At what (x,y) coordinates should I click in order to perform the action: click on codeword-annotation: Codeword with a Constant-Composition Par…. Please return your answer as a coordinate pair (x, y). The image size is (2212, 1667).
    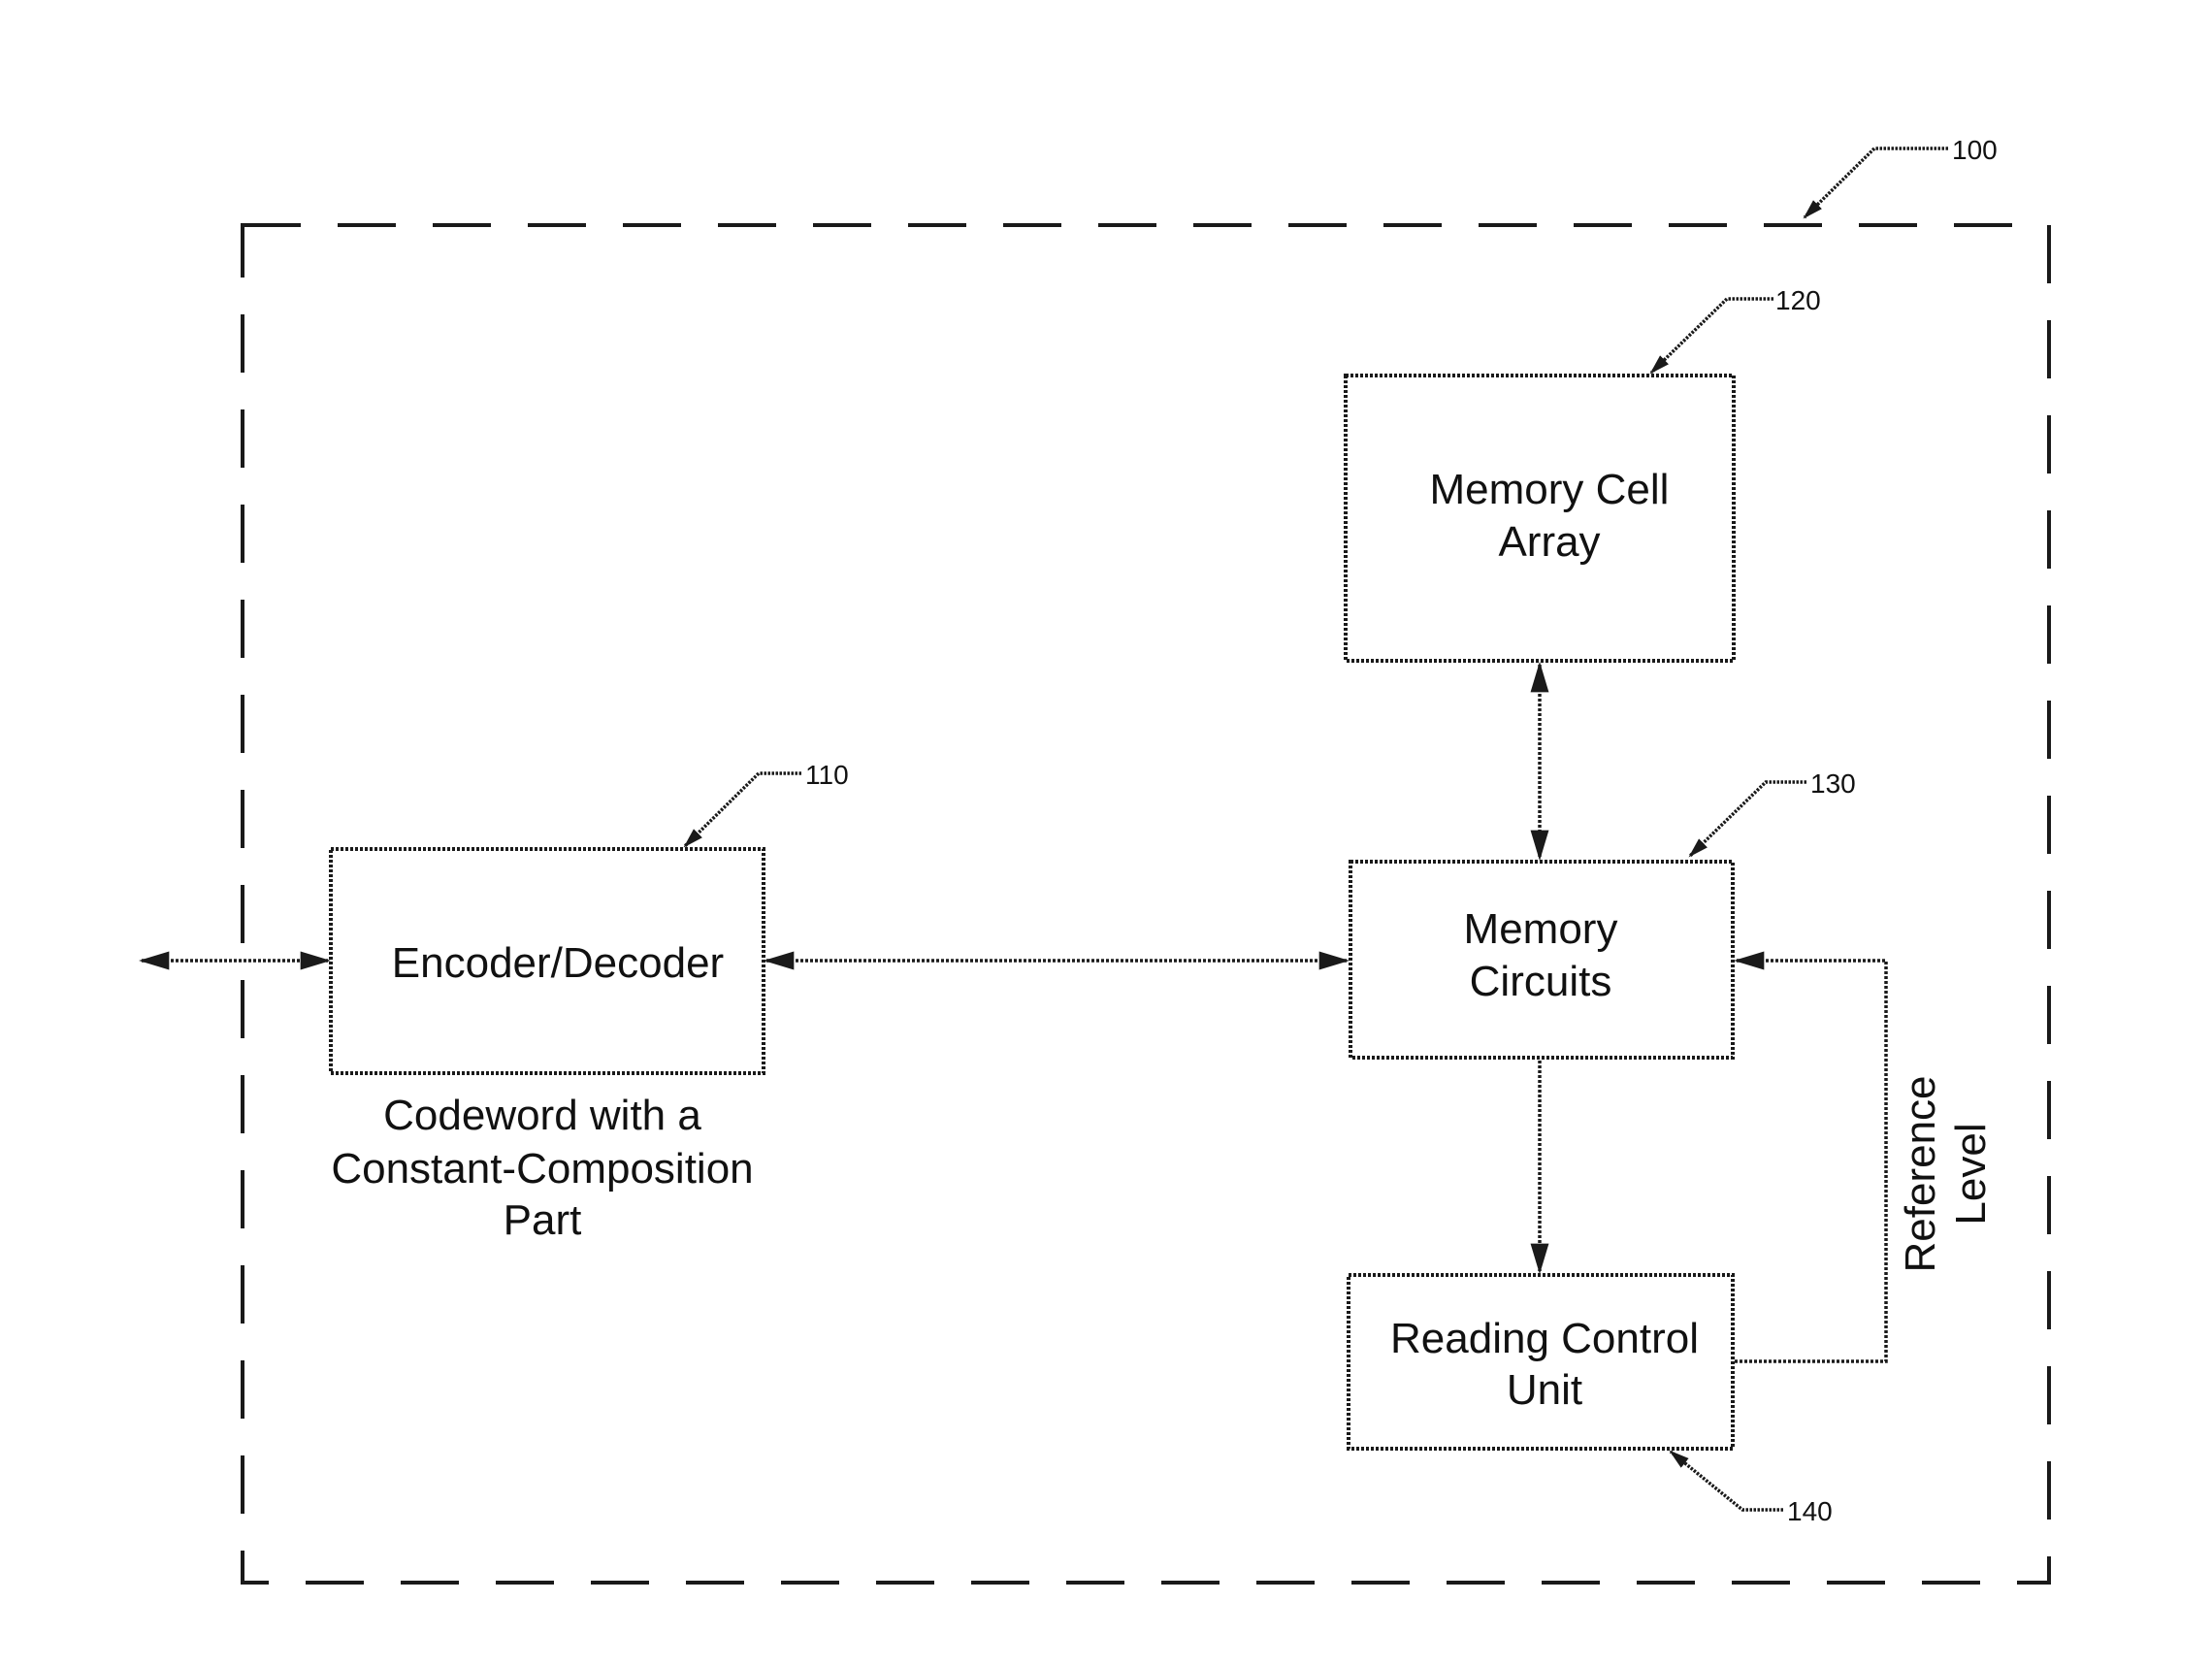
    Looking at the image, I should click on (542, 1168).